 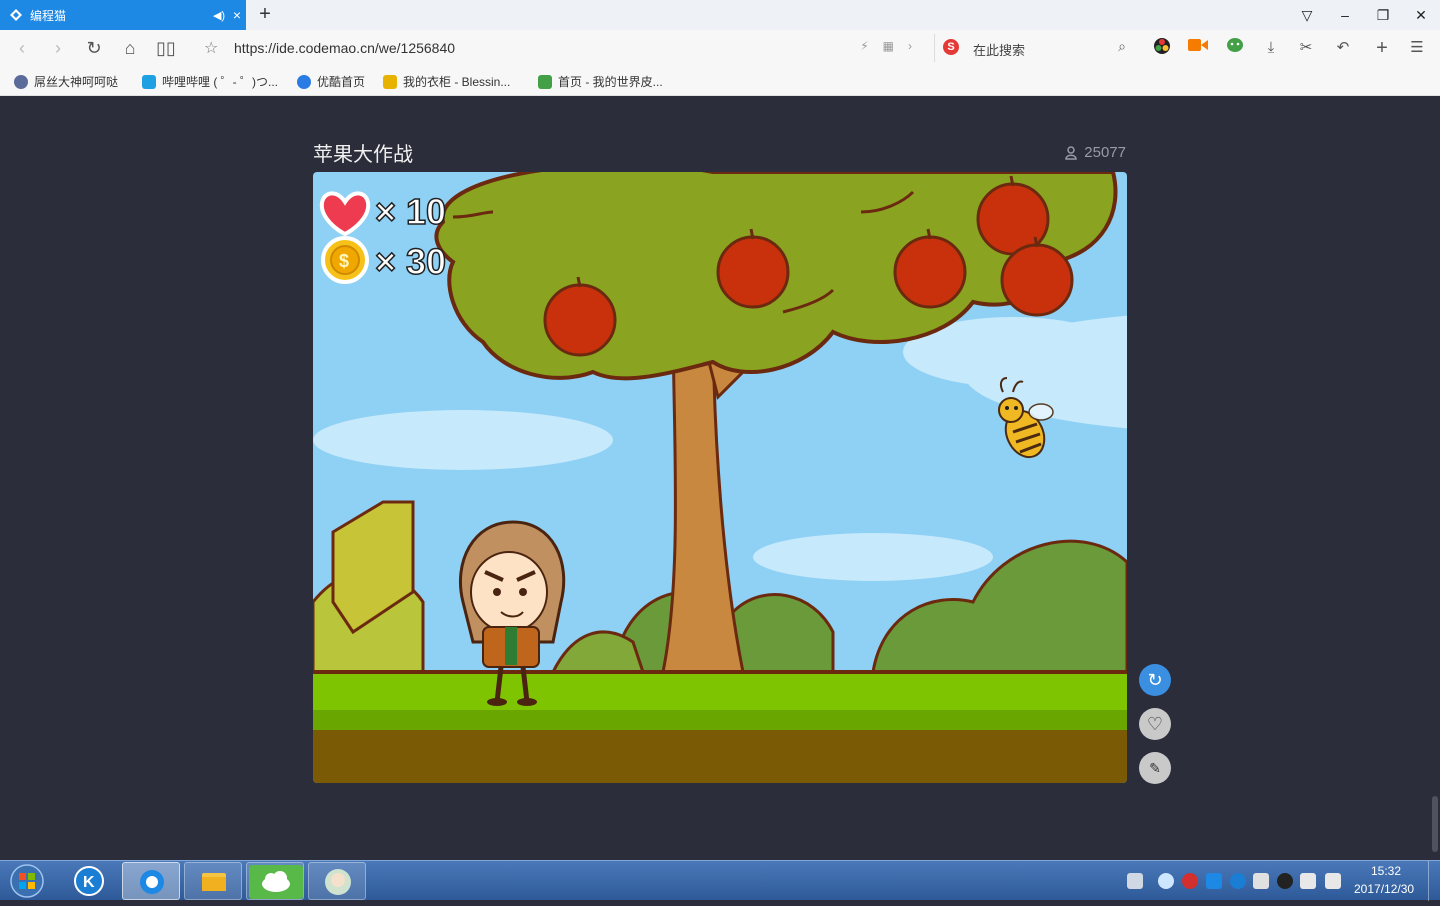 I want to click on home-icon: ⌂, so click(x=130, y=48).